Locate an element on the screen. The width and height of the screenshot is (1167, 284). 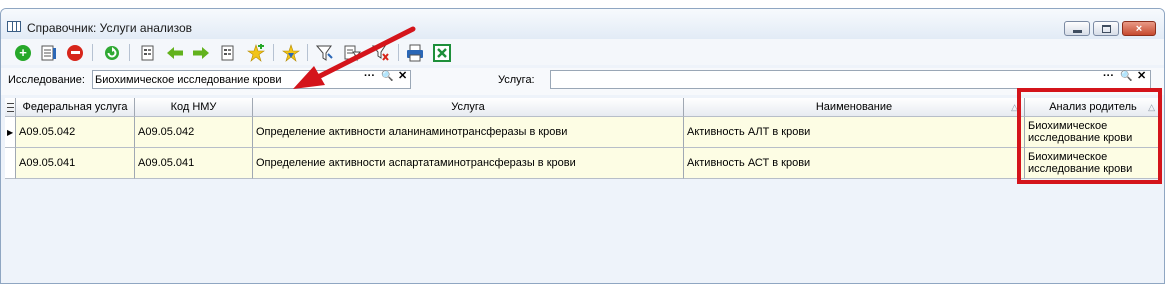
row-indicator is located at coordinates (10, 163).